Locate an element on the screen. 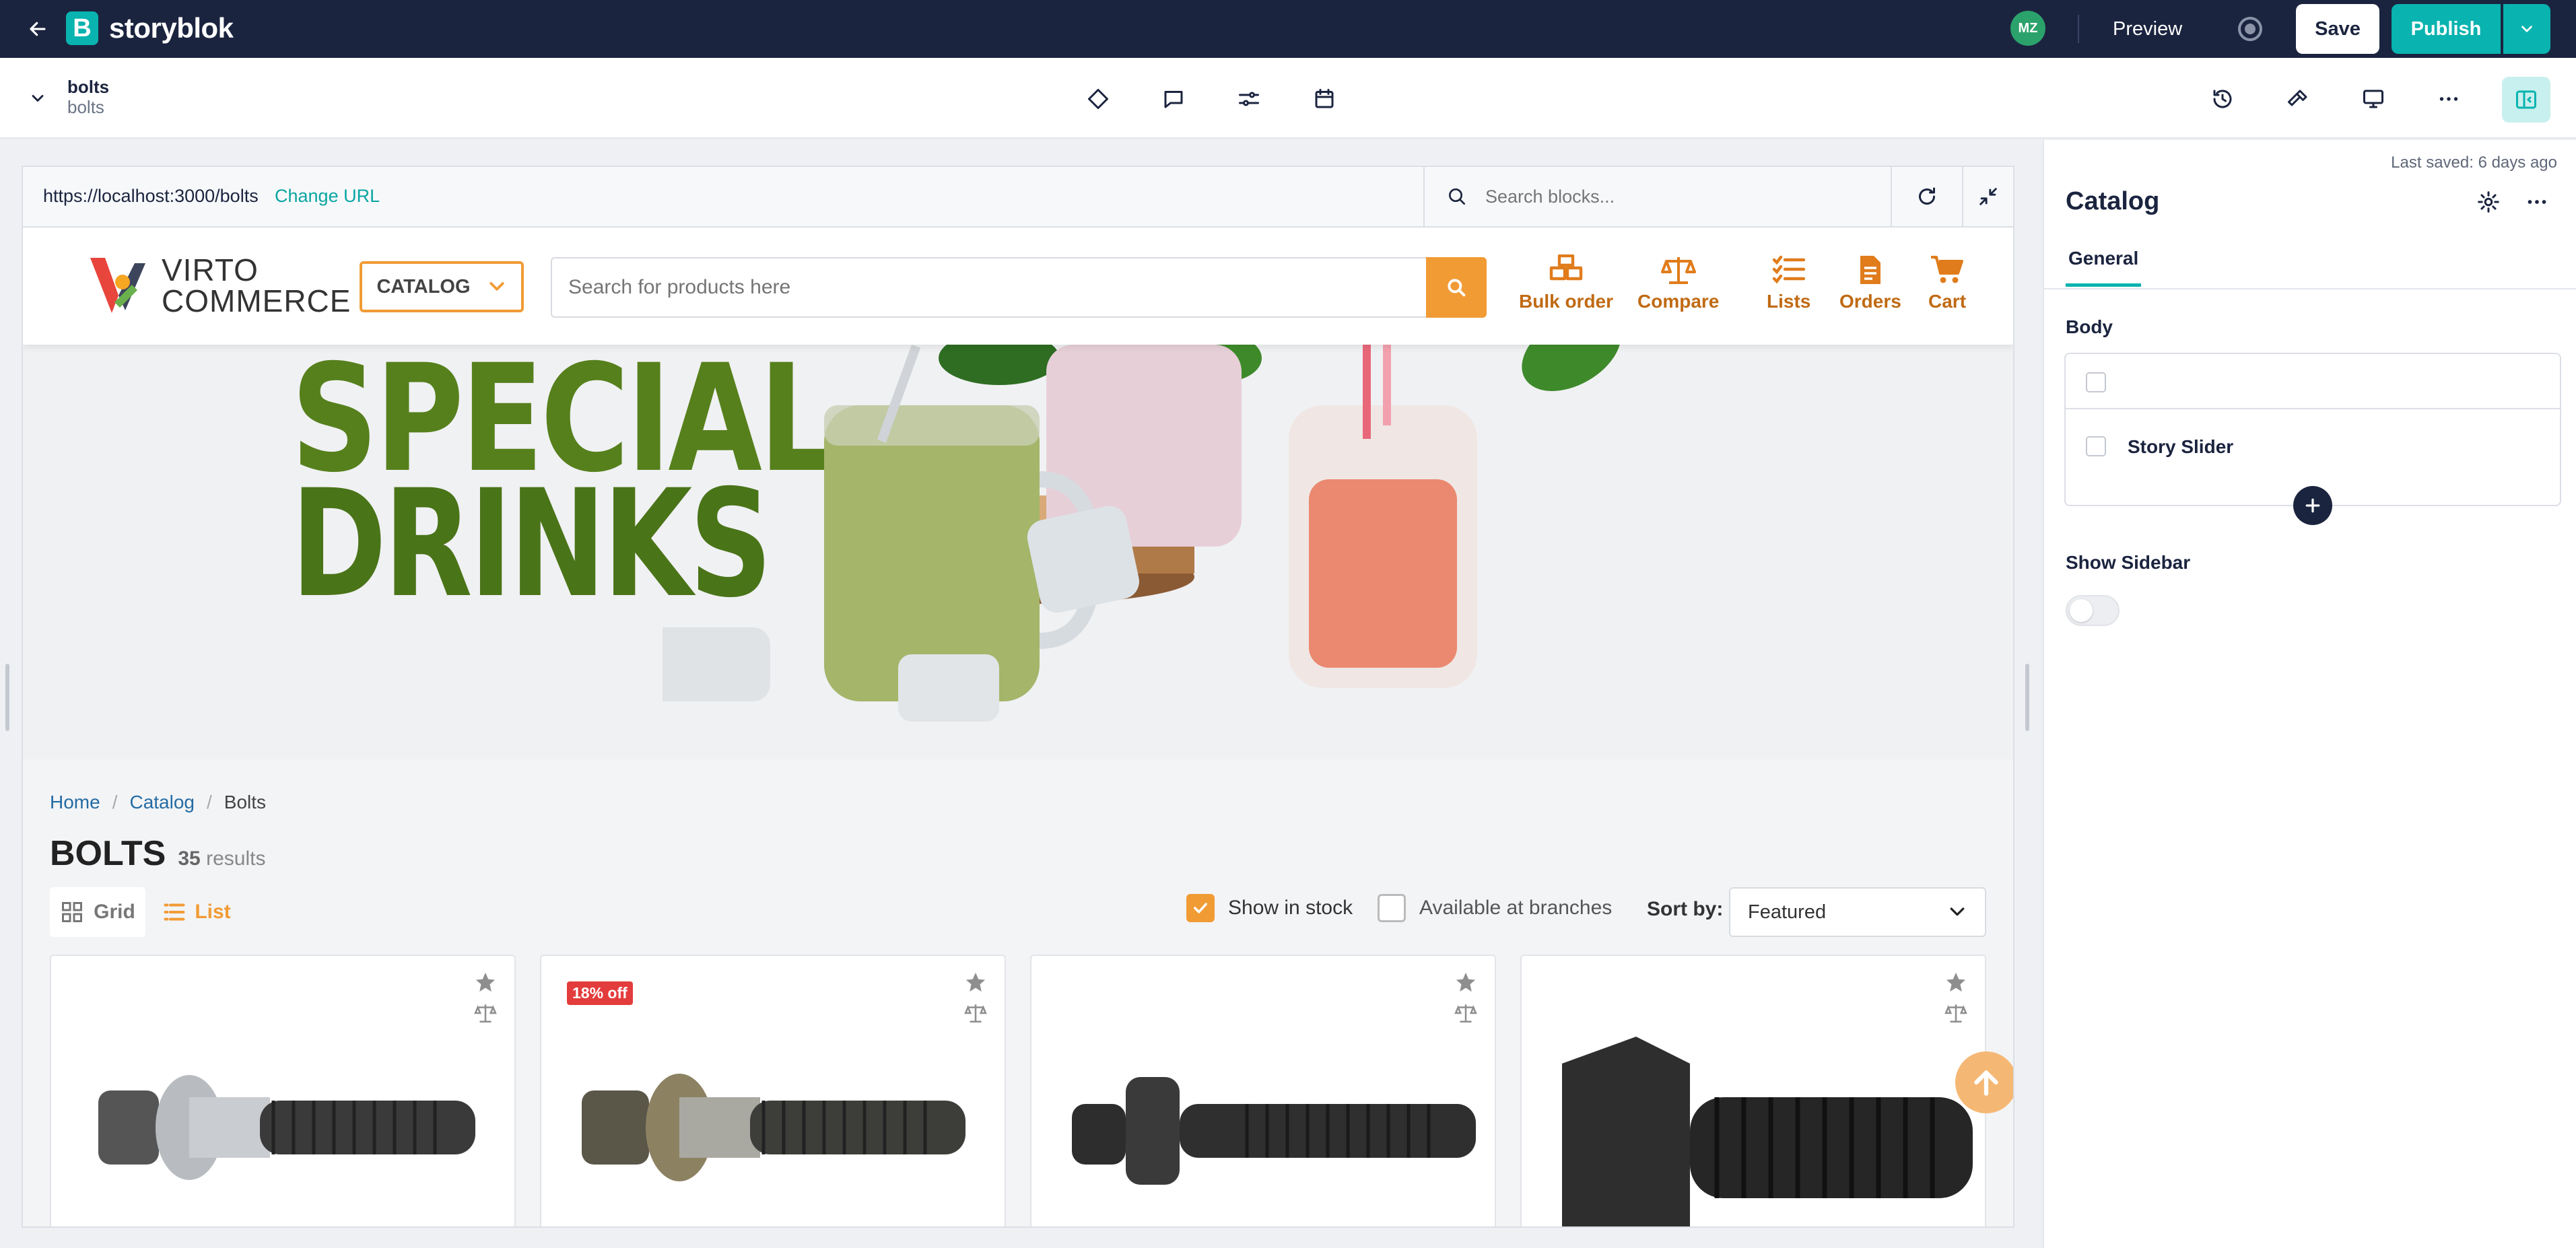  device-preview-button is located at coordinates (2373, 99).